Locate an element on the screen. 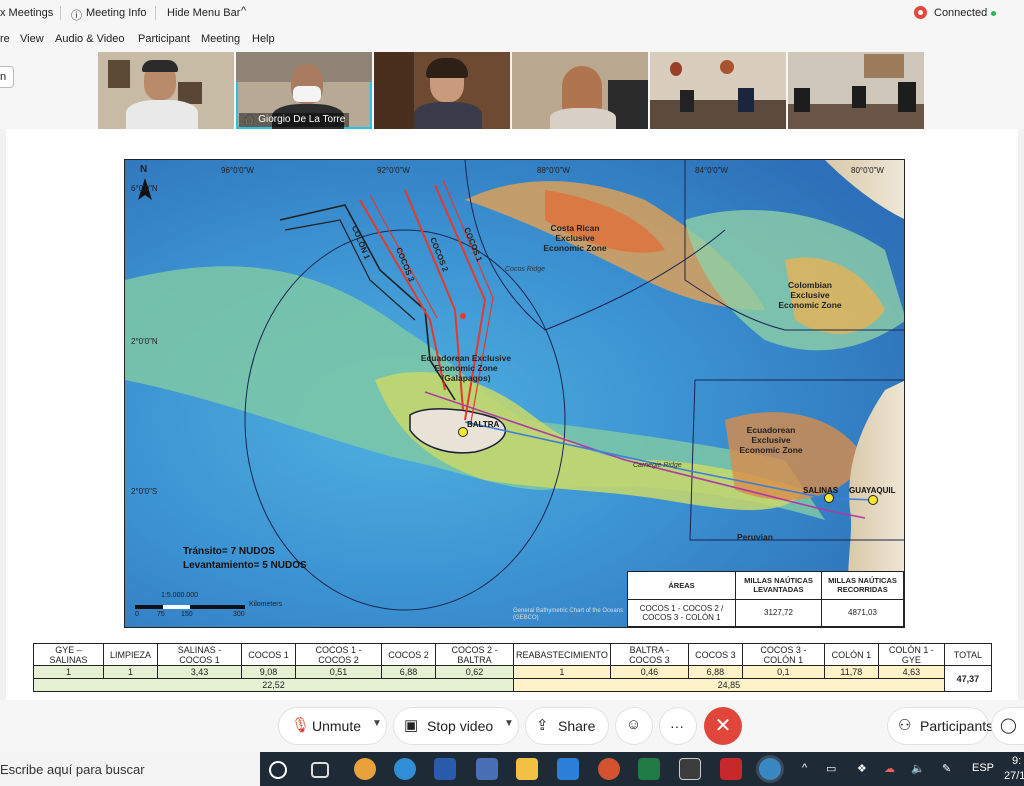 This screenshot has height=786, width=1024. participant-silhouette is located at coordinates (746, 100).